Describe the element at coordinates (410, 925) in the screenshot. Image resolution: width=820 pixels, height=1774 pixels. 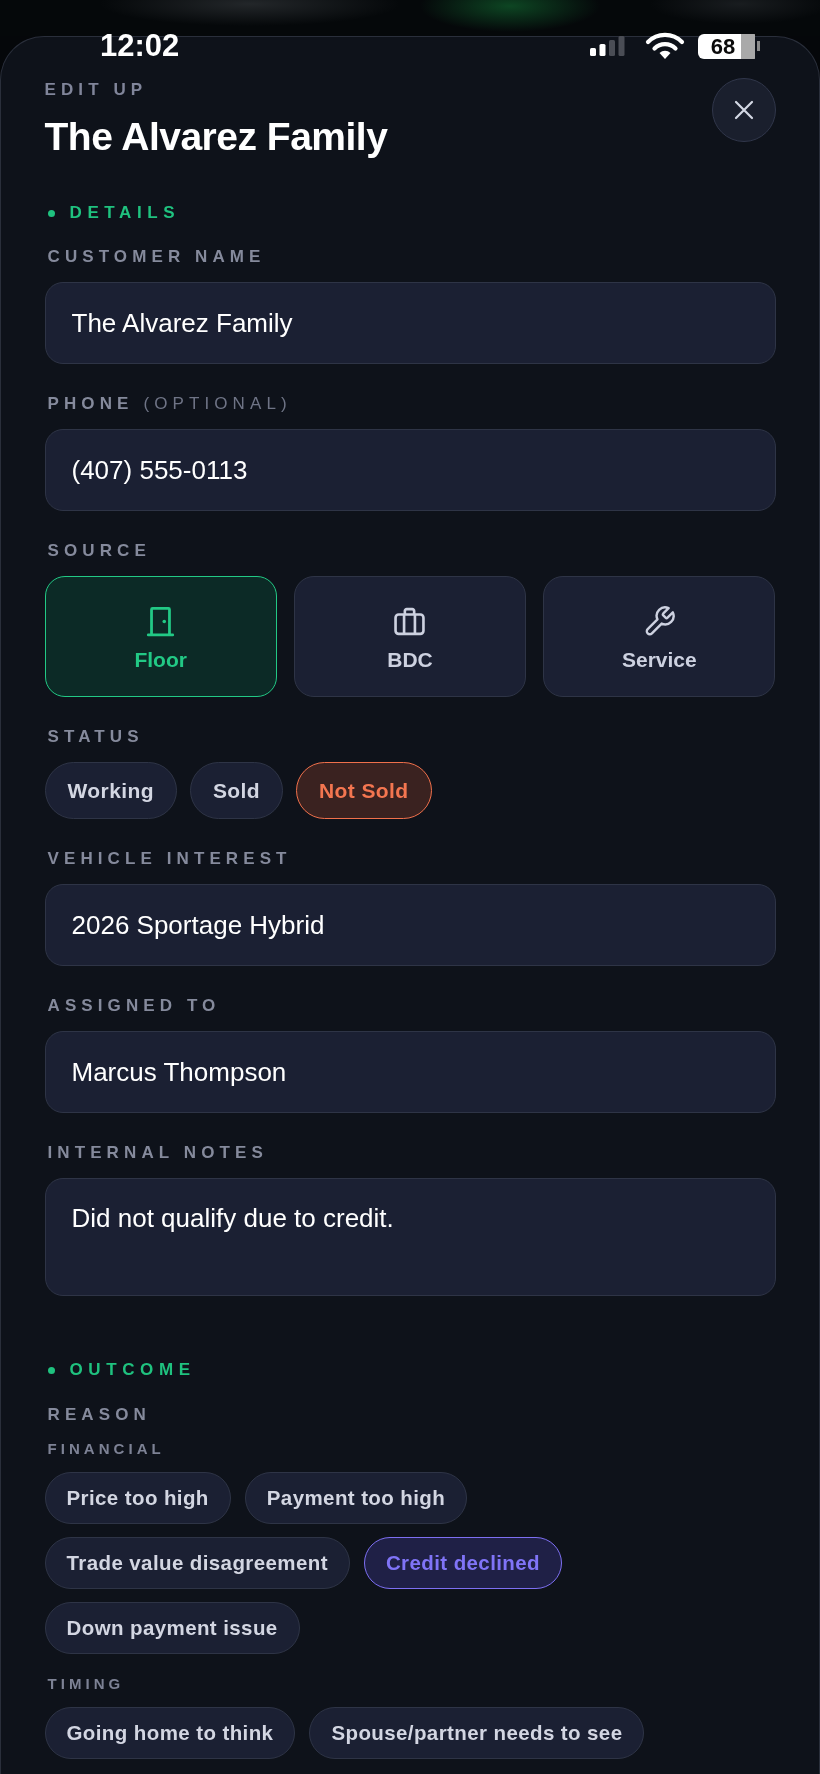
I see `text-field: 2026 Sportage Hybrid` at that location.